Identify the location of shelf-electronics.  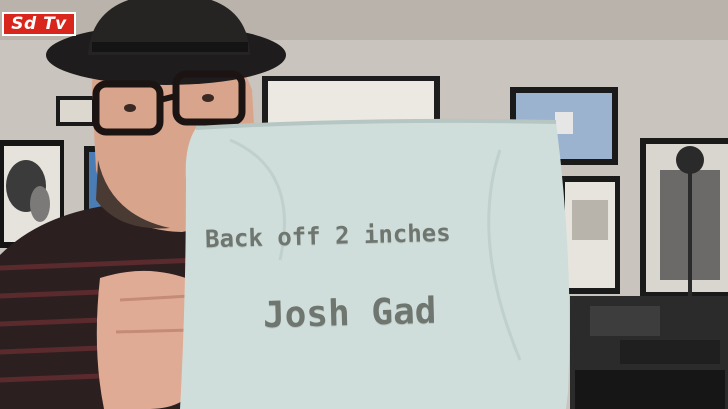
(649, 352).